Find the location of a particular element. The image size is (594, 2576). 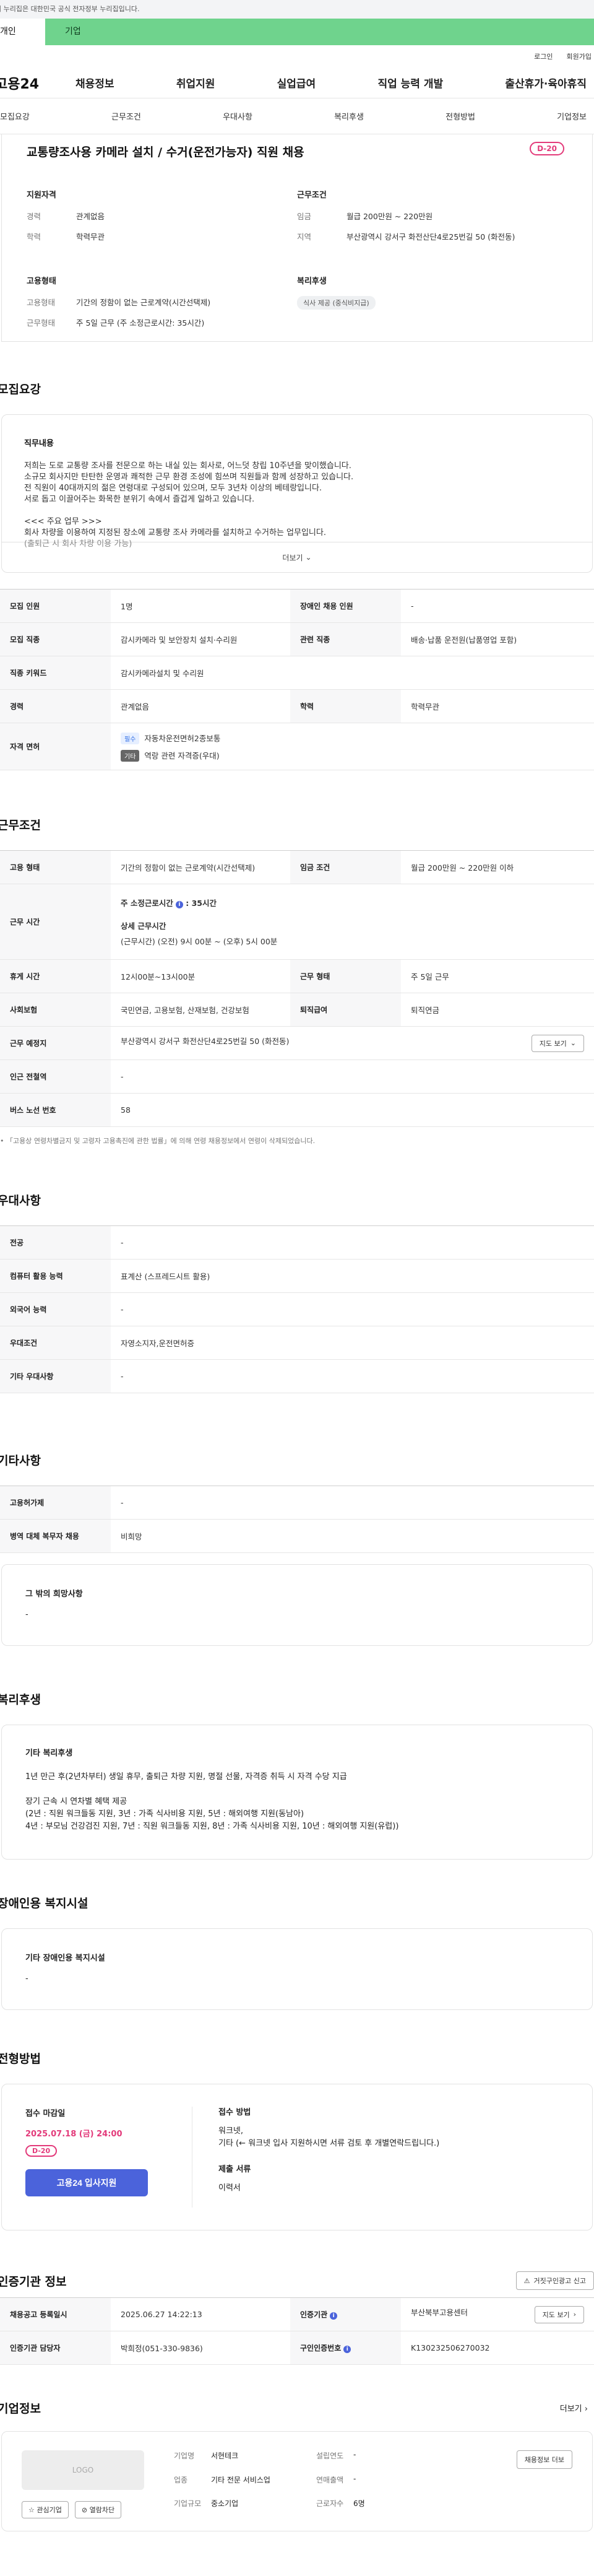

nav-unemployment-benefit: 실업급여 is located at coordinates (296, 82).